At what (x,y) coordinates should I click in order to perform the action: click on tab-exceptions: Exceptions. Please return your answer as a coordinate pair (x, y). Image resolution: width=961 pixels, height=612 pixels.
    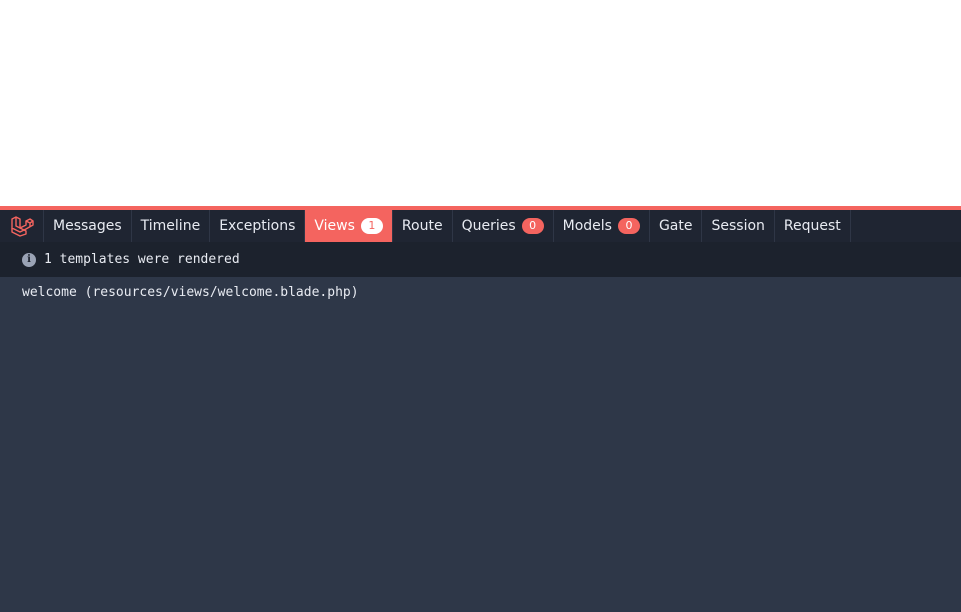
    Looking at the image, I should click on (258, 226).